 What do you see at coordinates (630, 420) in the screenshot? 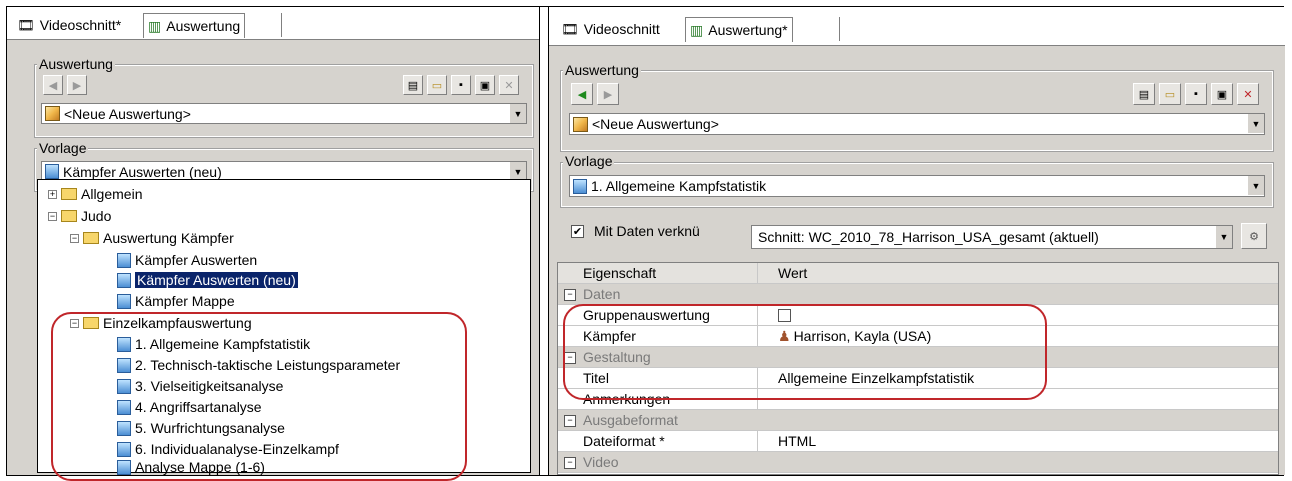
I see `category-label: Ausgabeformat` at bounding box center [630, 420].